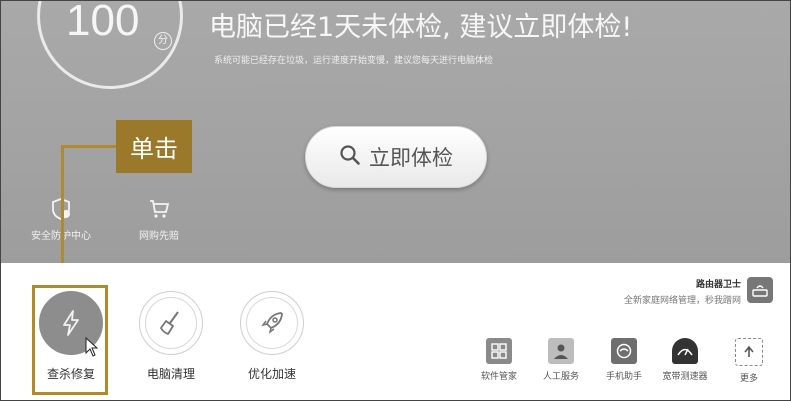 The width and height of the screenshot is (791, 401). I want to click on search-icon, so click(350, 157).